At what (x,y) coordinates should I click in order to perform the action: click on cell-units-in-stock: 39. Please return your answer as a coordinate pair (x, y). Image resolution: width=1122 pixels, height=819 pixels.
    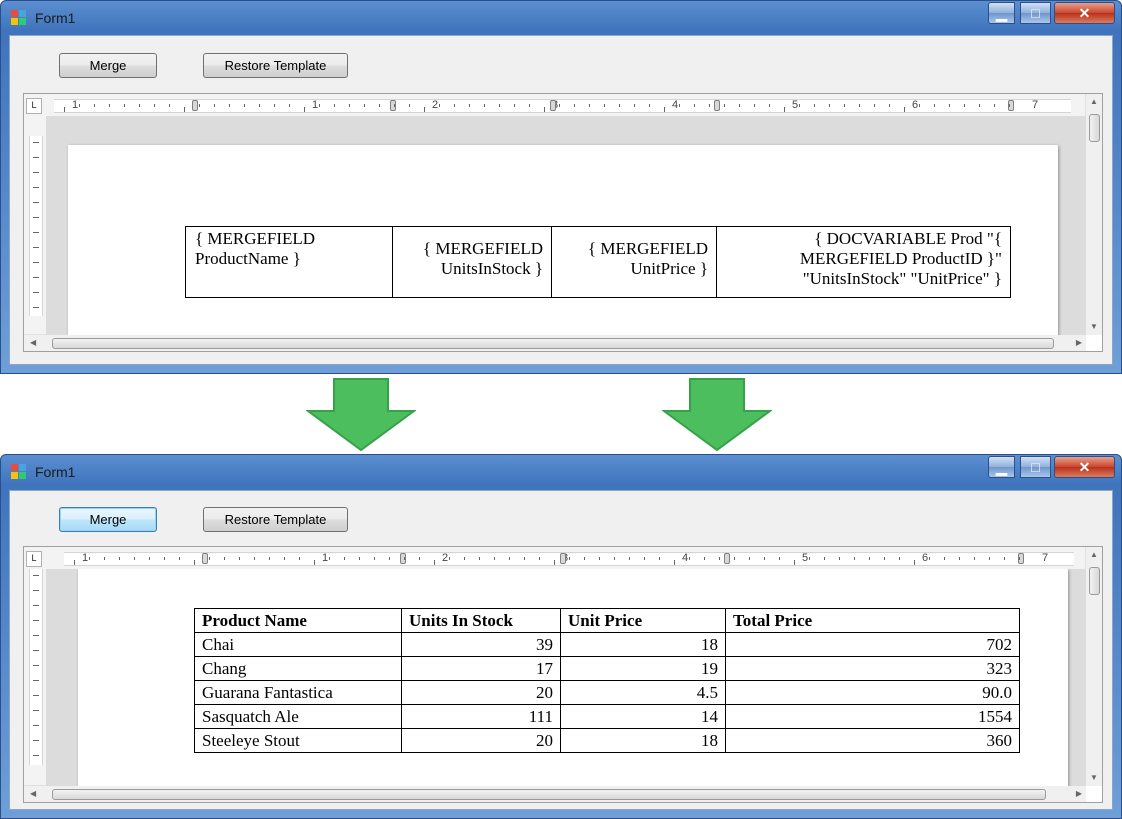
    Looking at the image, I should click on (481, 644).